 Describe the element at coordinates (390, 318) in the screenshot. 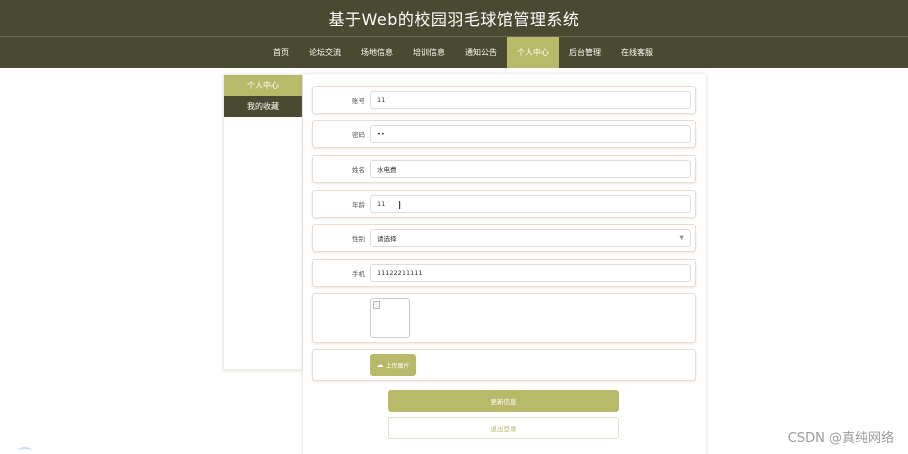

I see `avatar-image-preview` at that location.